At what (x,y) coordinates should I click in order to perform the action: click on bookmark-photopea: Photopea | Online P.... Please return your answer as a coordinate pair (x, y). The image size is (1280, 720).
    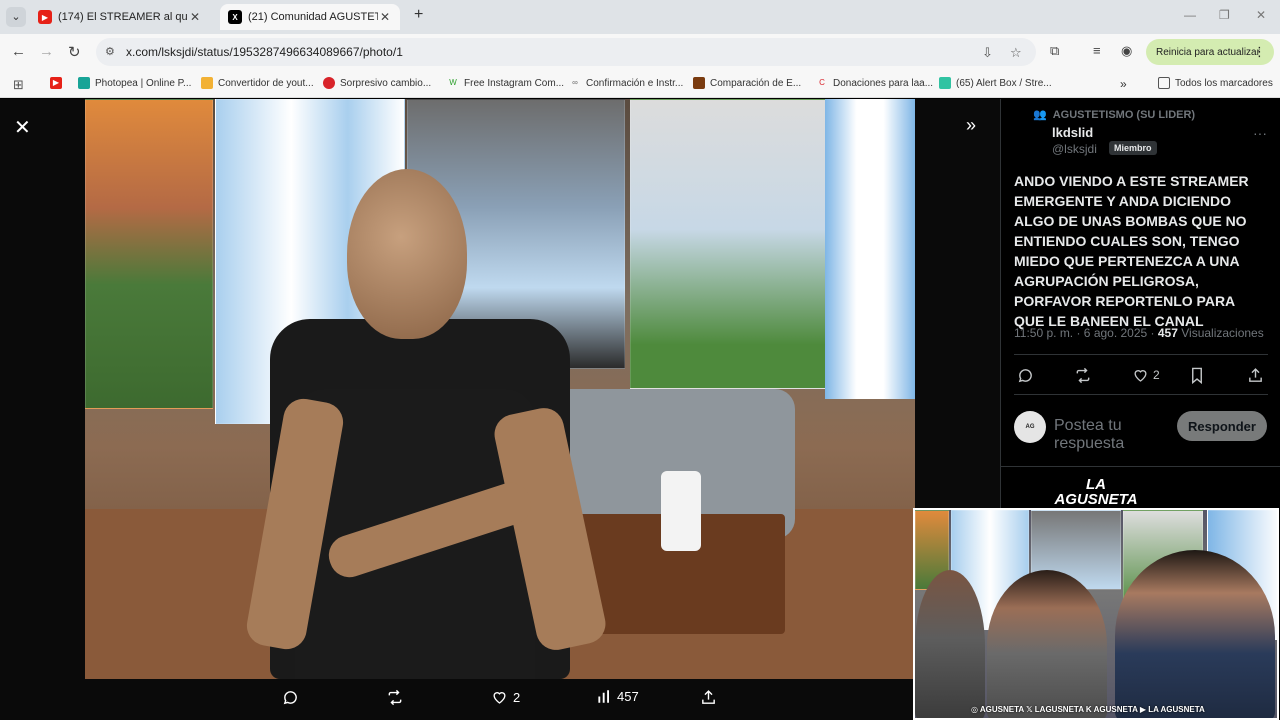
    Looking at the image, I should click on (134, 83).